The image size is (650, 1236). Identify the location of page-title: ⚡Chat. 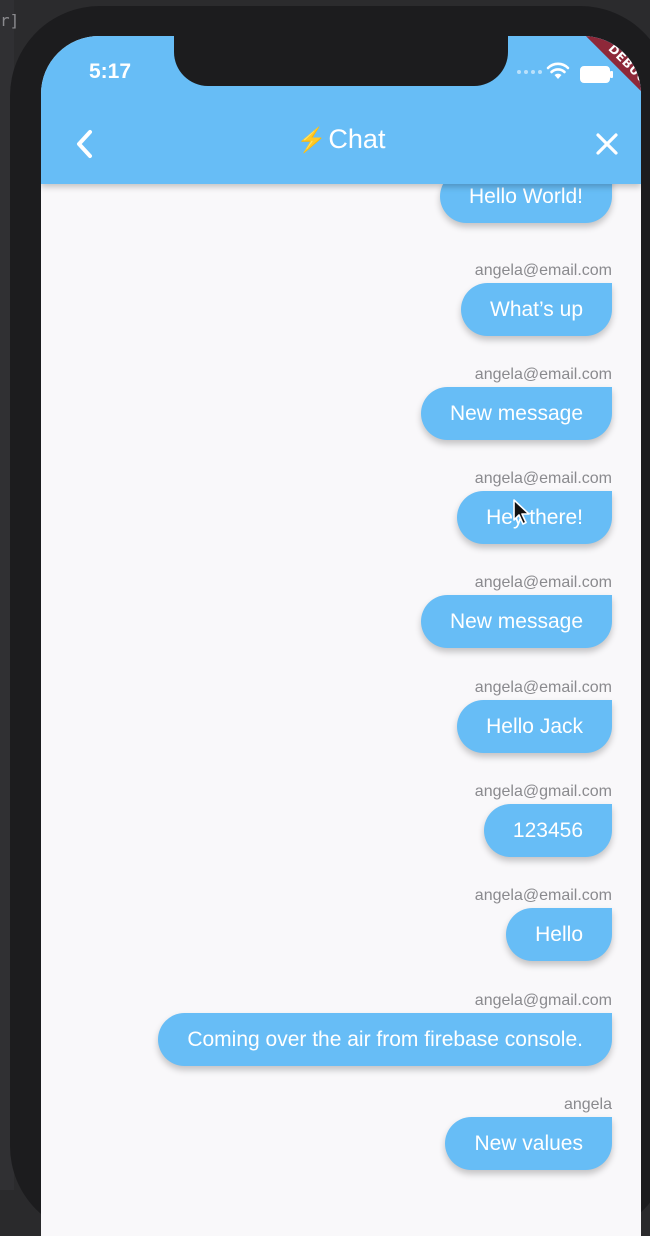
(341, 139).